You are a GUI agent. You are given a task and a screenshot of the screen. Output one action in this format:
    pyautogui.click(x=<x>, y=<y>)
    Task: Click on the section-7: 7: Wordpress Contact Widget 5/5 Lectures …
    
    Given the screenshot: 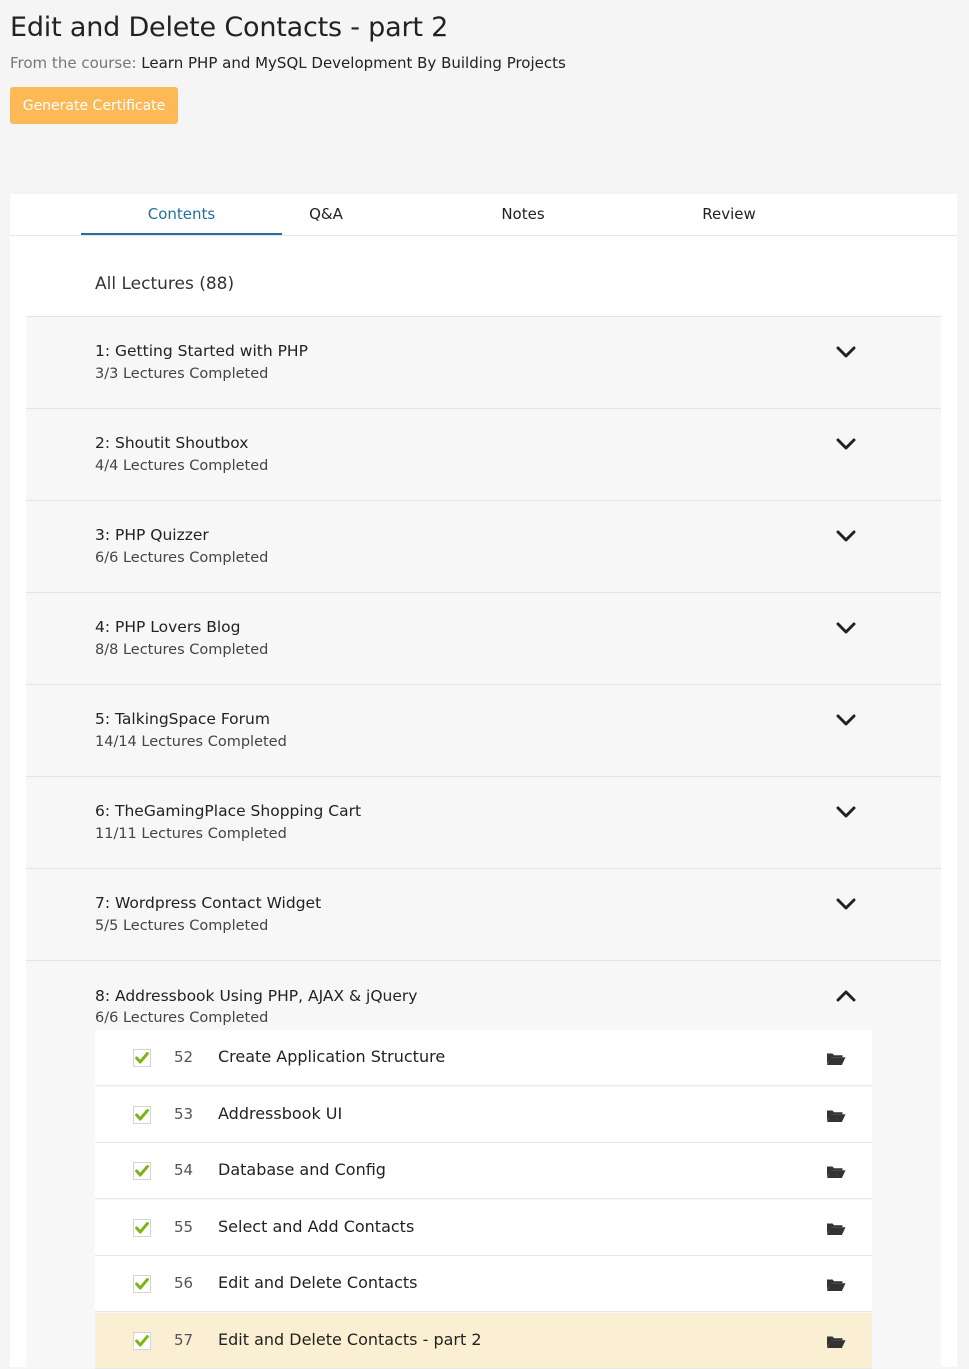 What is the action you would take?
    pyautogui.click(x=483, y=914)
    